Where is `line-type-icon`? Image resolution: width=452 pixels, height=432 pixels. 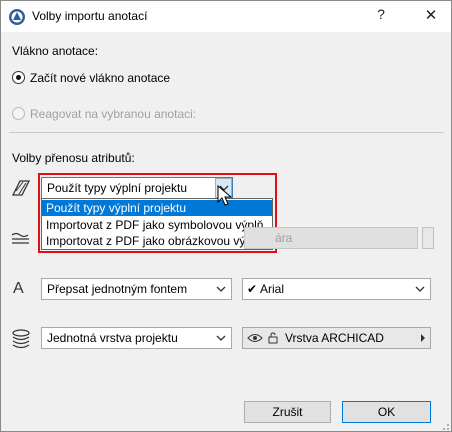
line-type-icon is located at coordinates (20, 238).